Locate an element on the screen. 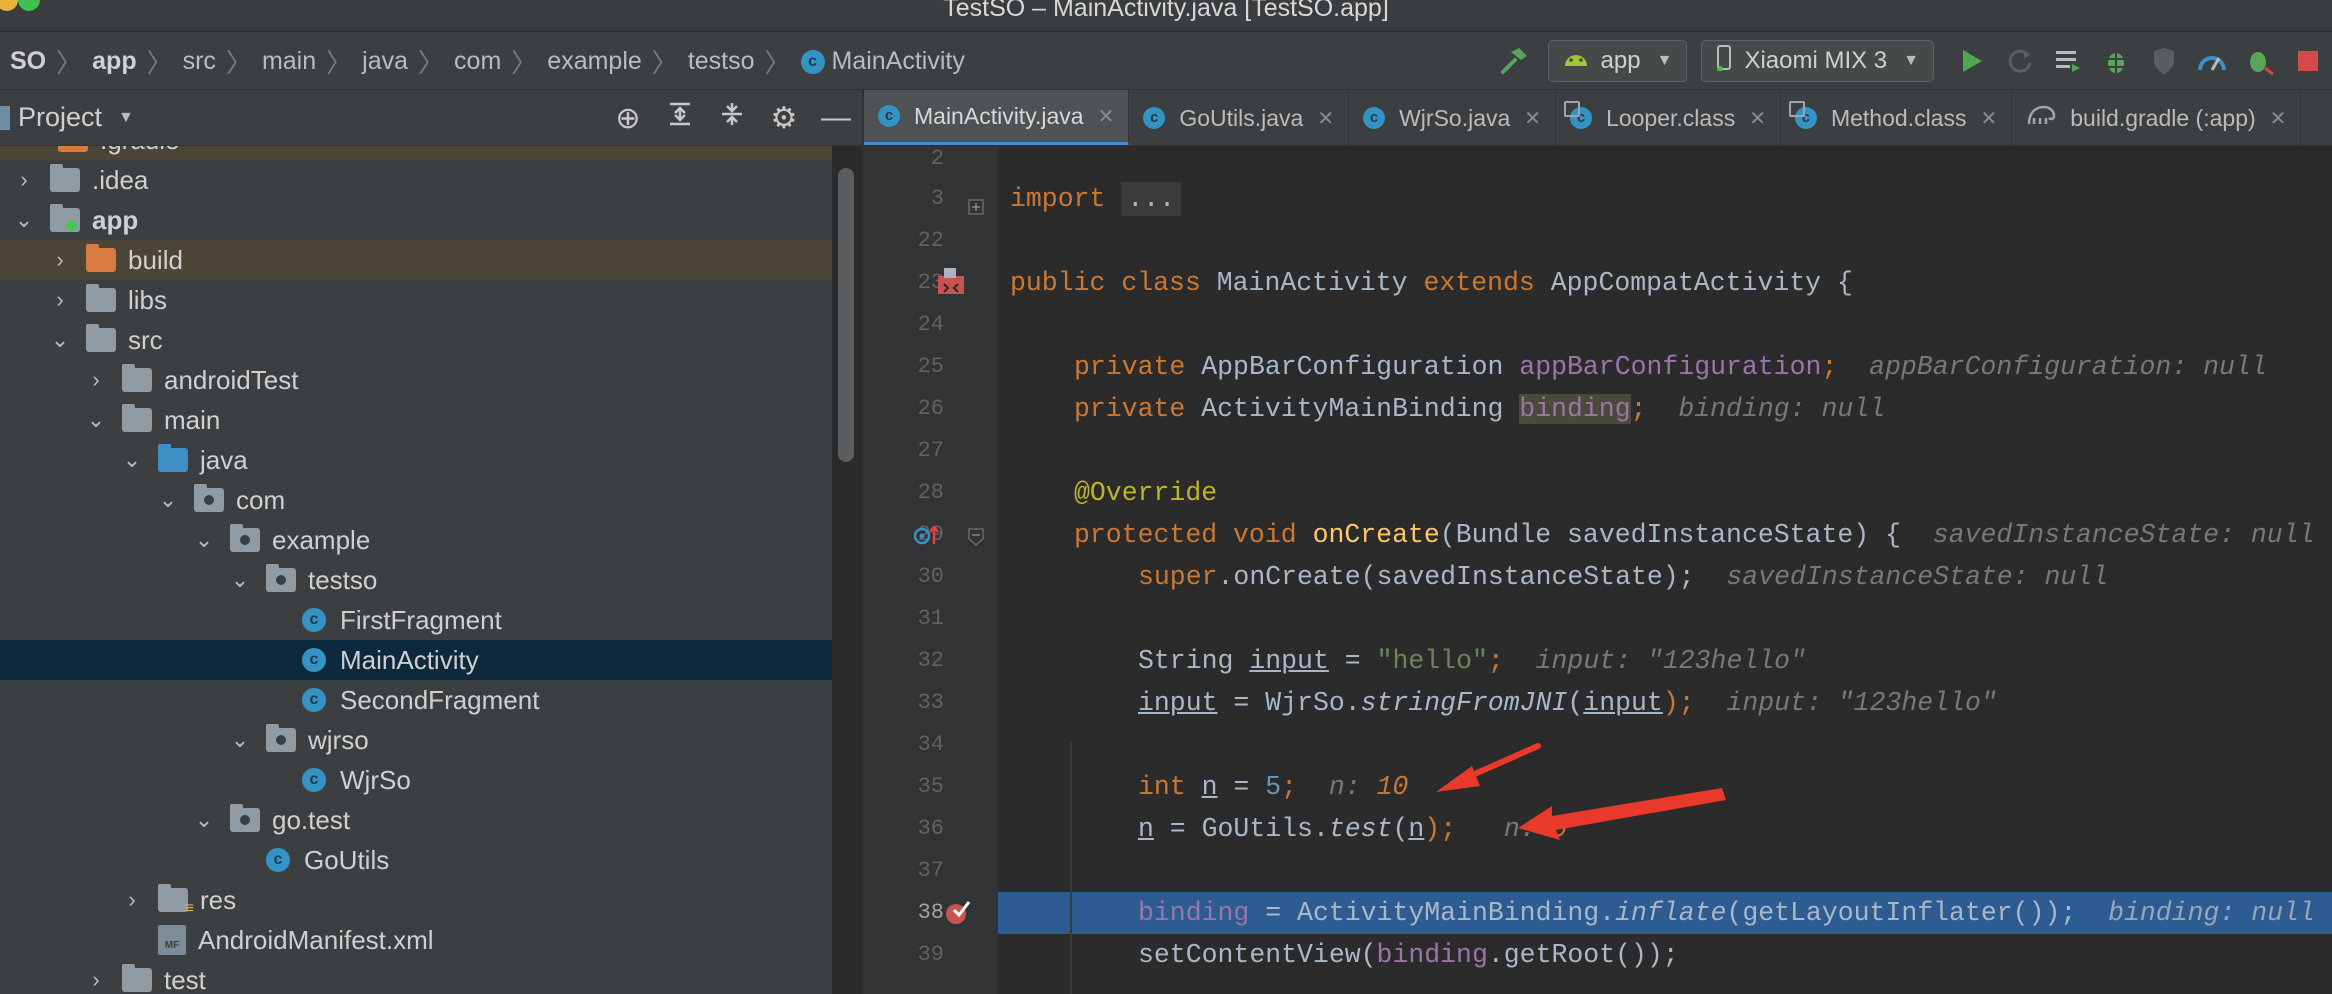 This screenshot has width=2332, height=994. tree-item-mainactivity: c MainActivity is located at coordinates (416, 660).